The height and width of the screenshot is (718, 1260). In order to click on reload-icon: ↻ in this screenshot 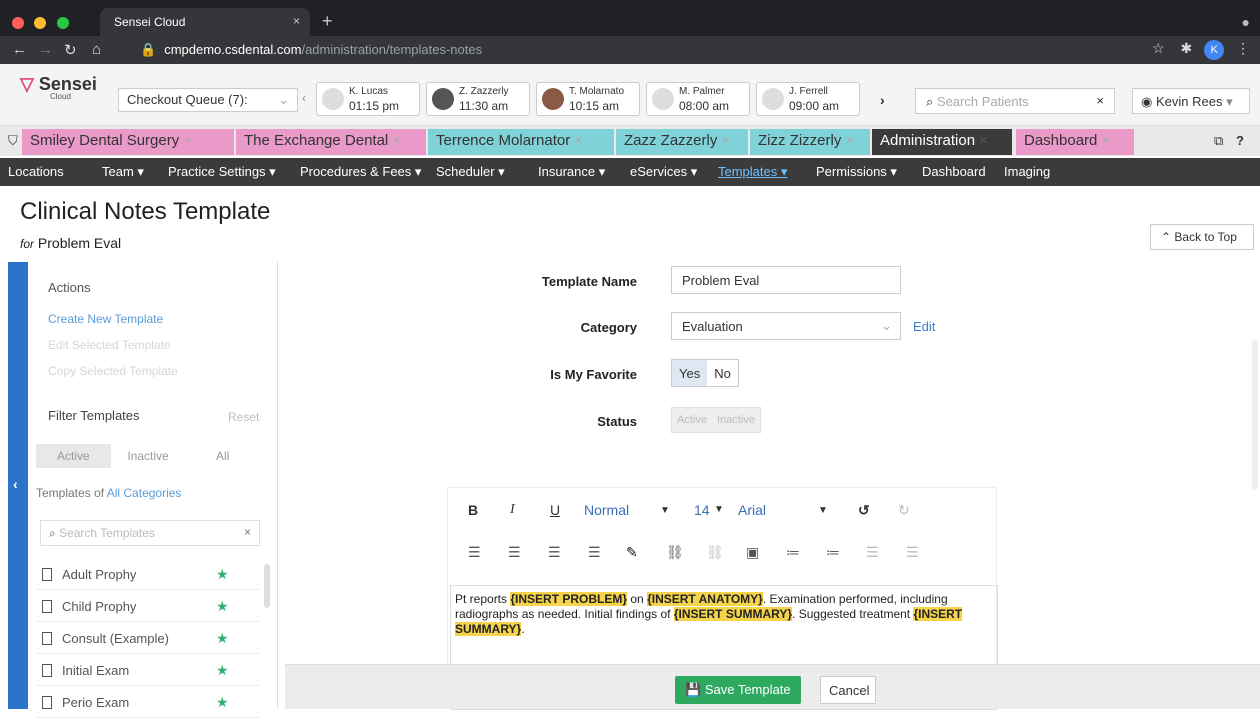, I will do `click(70, 50)`.